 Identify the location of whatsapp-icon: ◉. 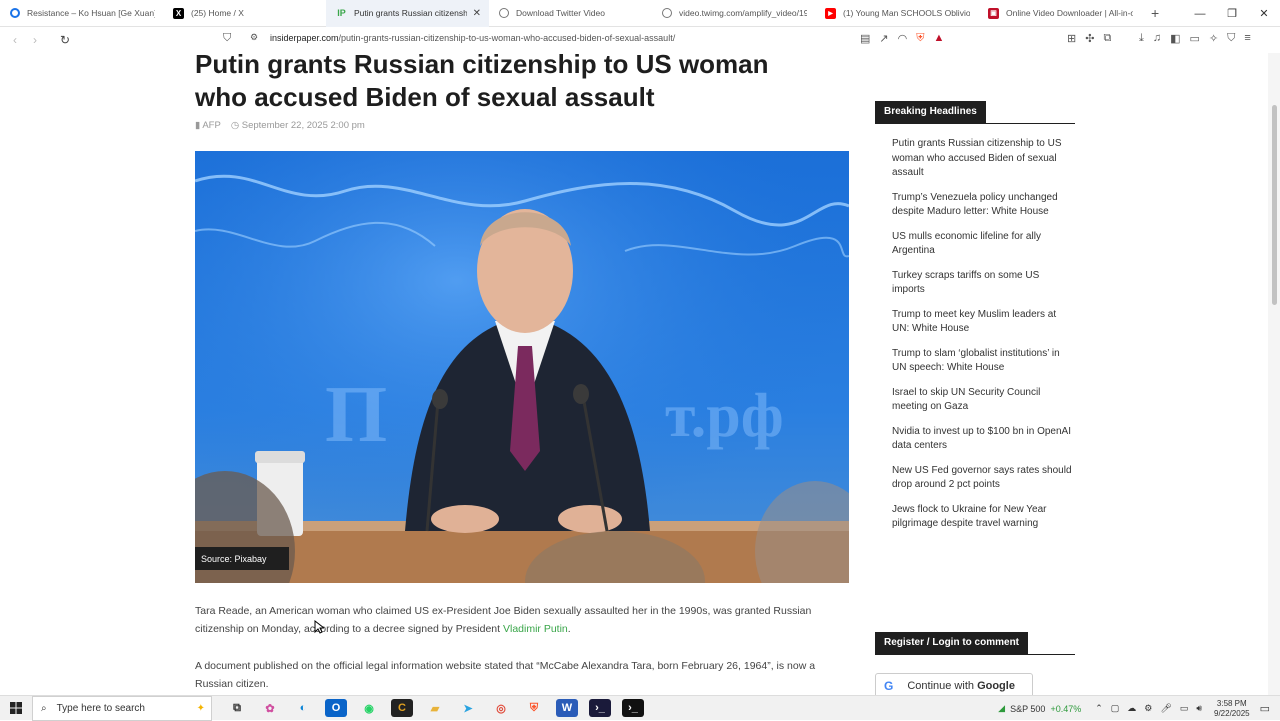
(369, 708).